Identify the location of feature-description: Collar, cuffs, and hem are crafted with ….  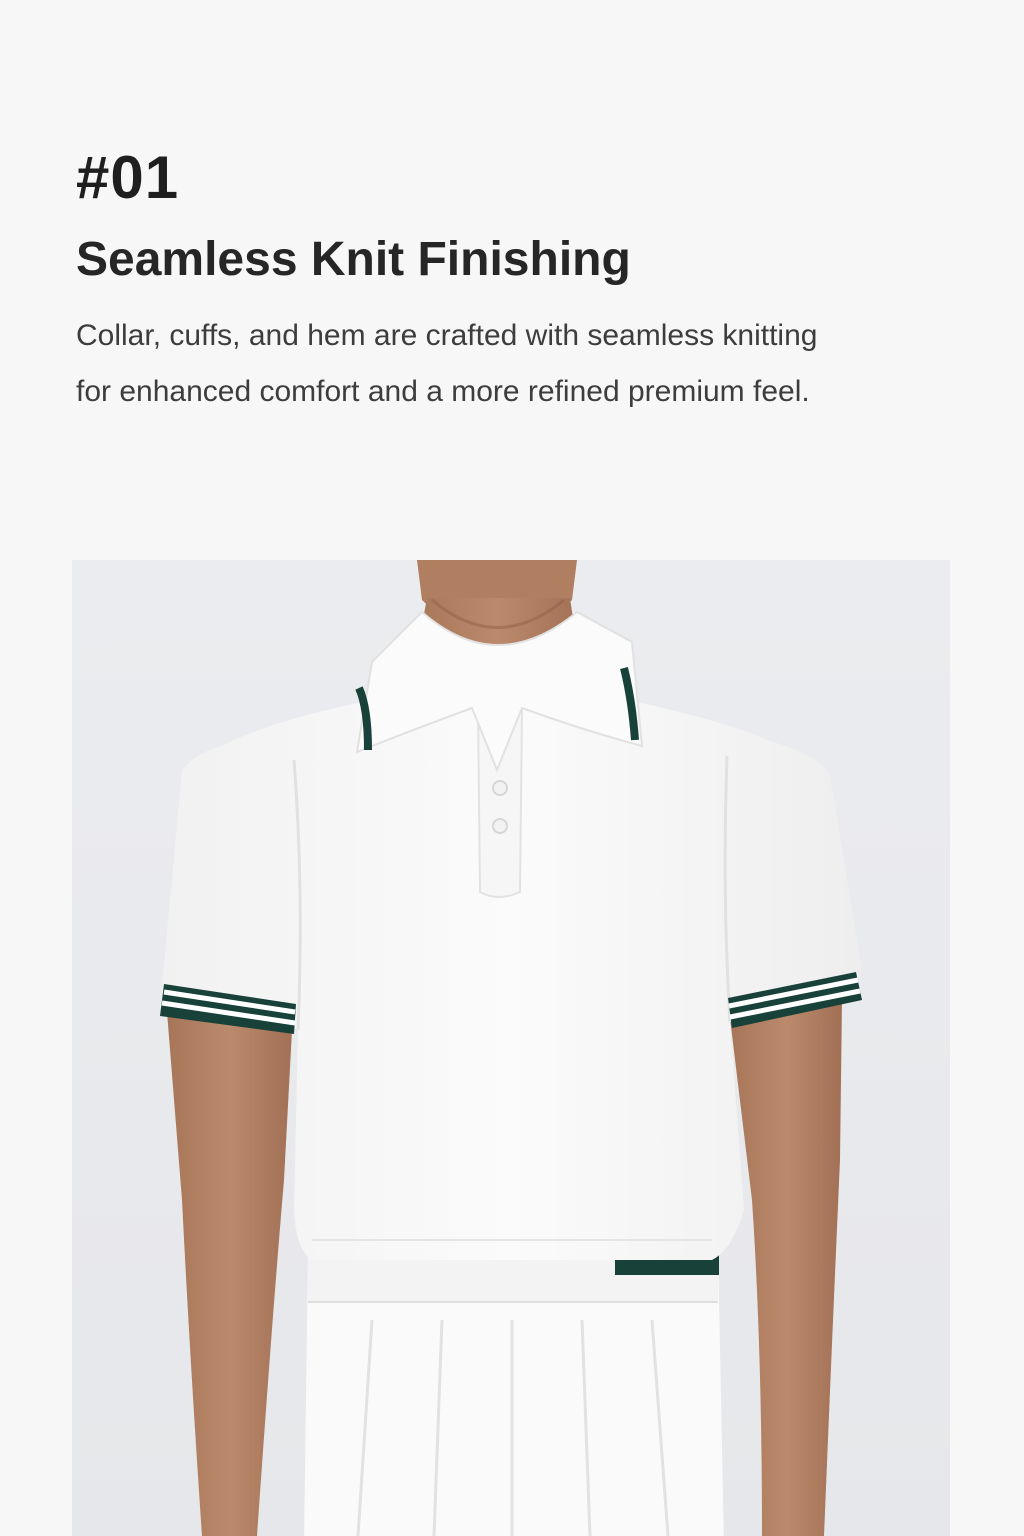
(447, 363).